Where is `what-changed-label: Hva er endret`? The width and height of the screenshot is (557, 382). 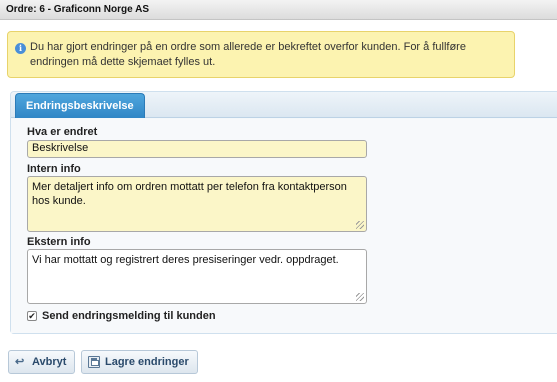
what-changed-label: Hva er endret is located at coordinates (62, 132).